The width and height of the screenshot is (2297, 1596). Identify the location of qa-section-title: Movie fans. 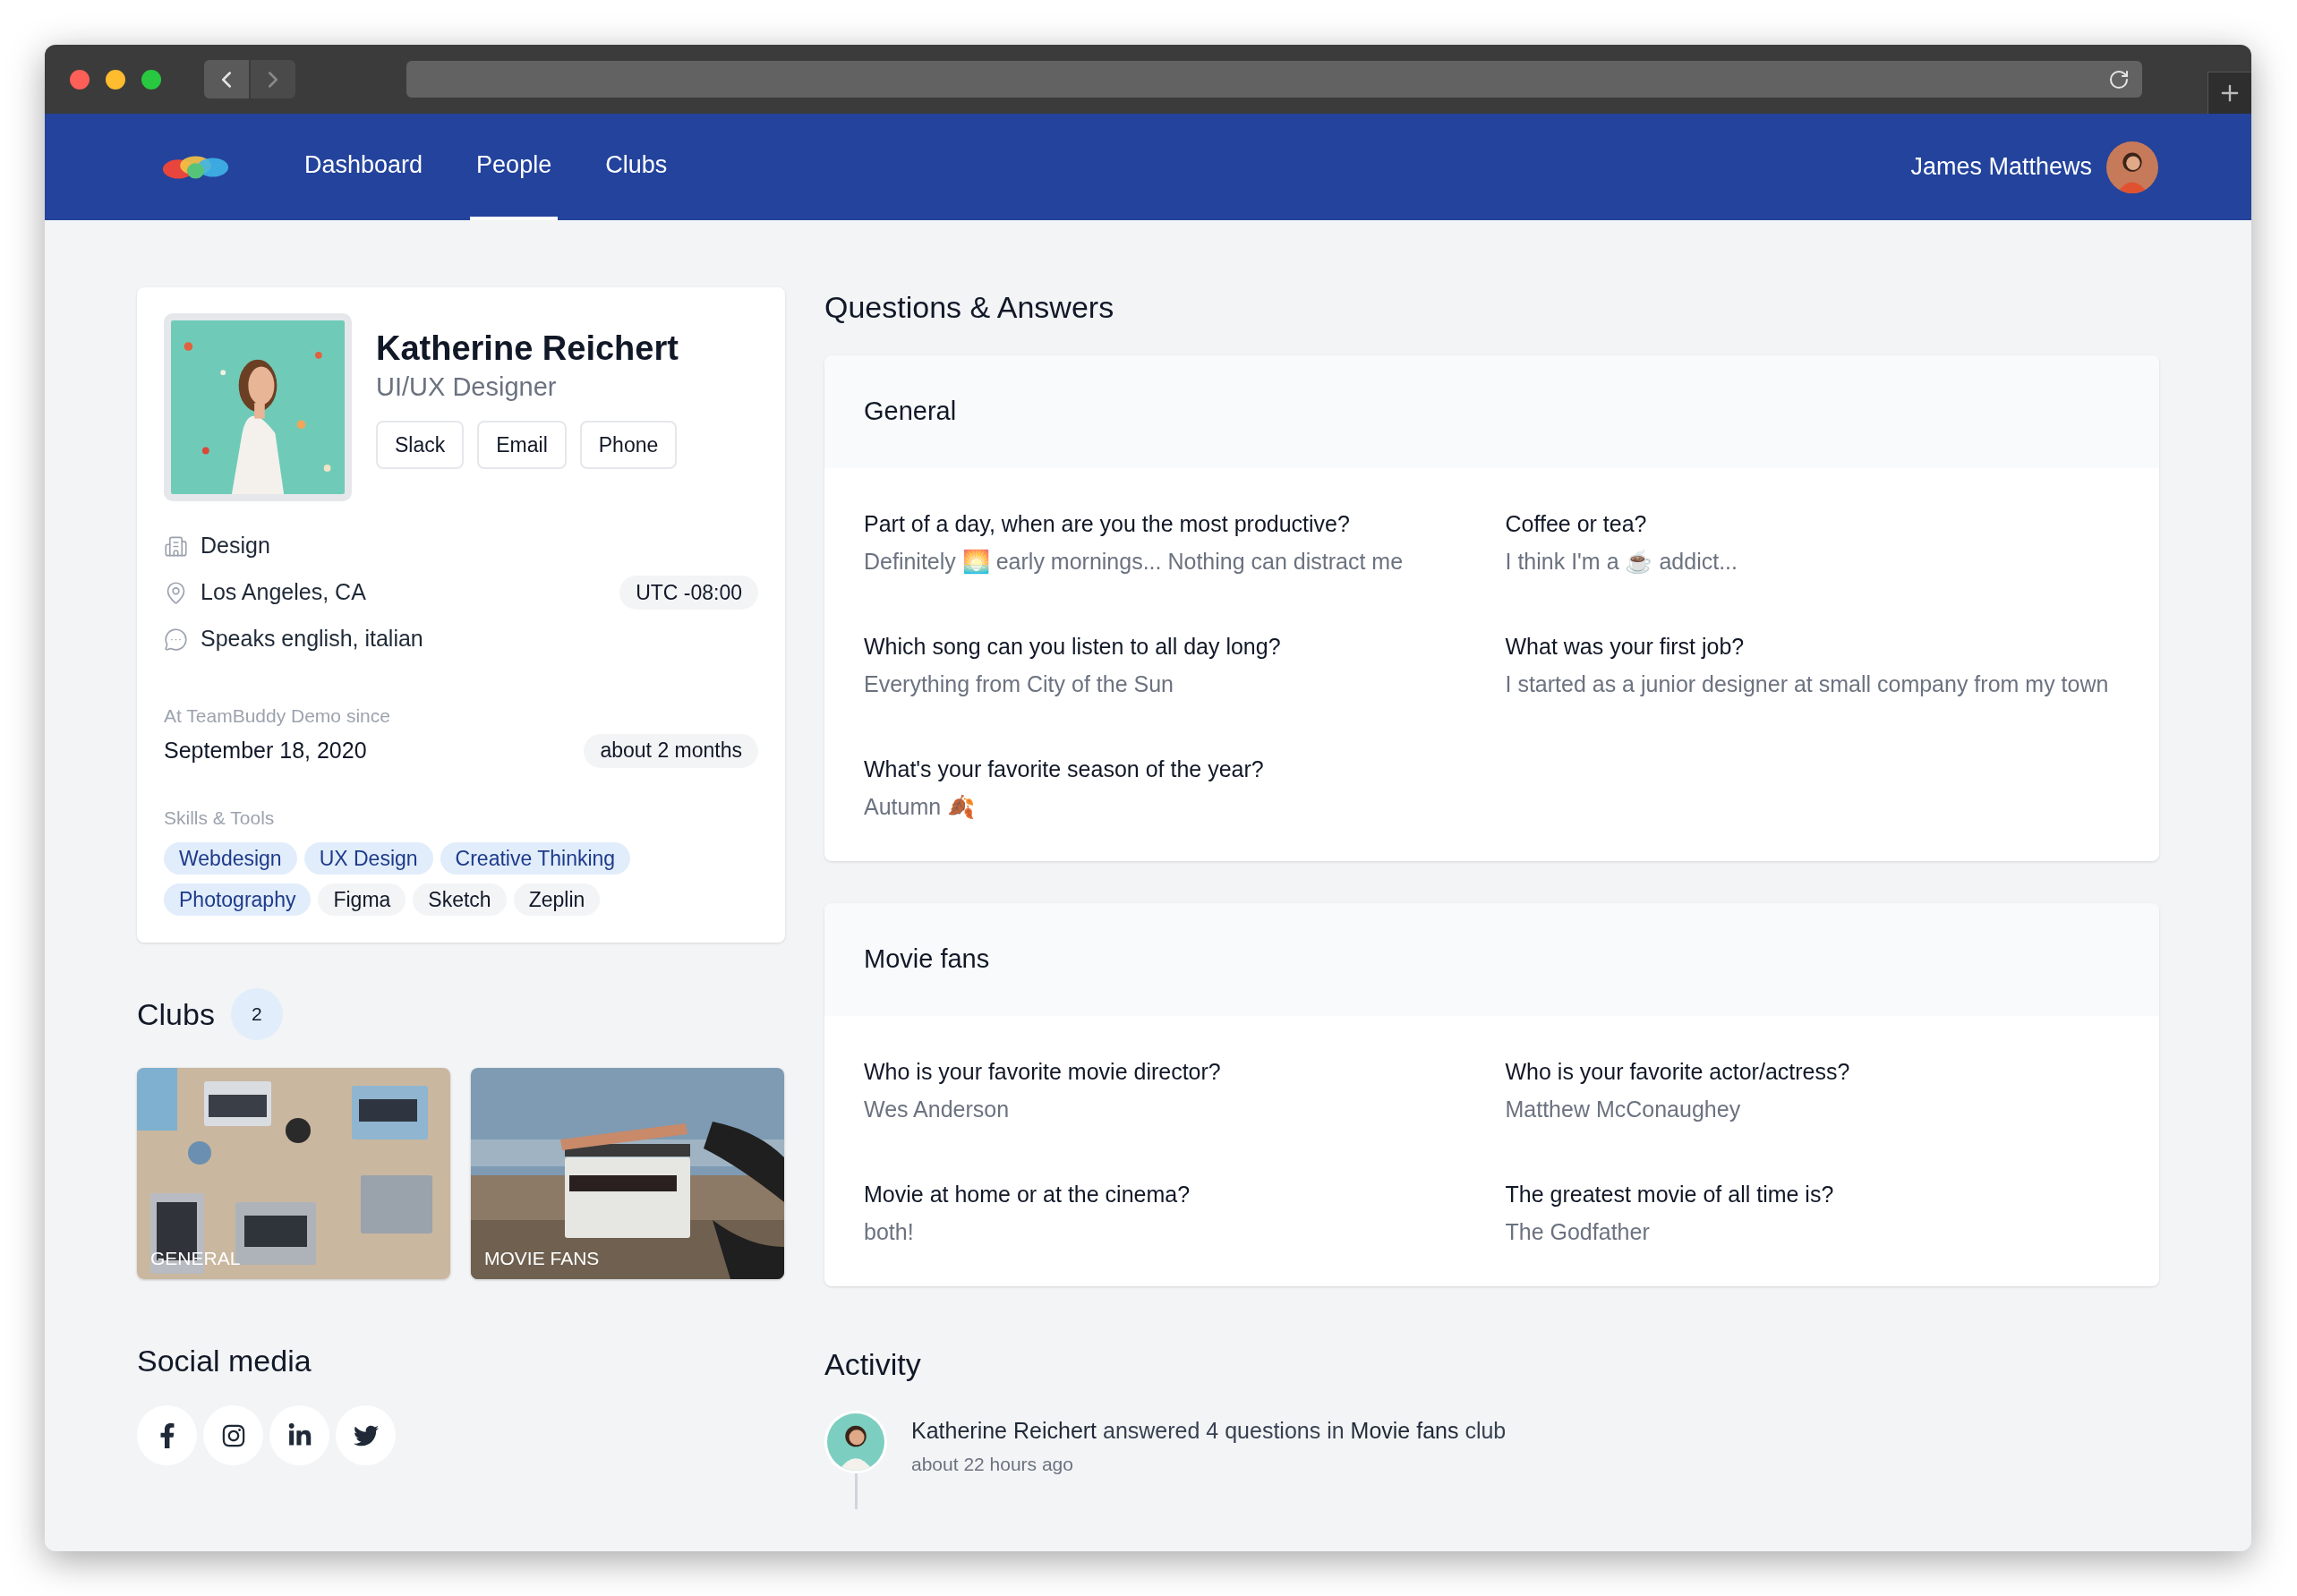
(927, 959).